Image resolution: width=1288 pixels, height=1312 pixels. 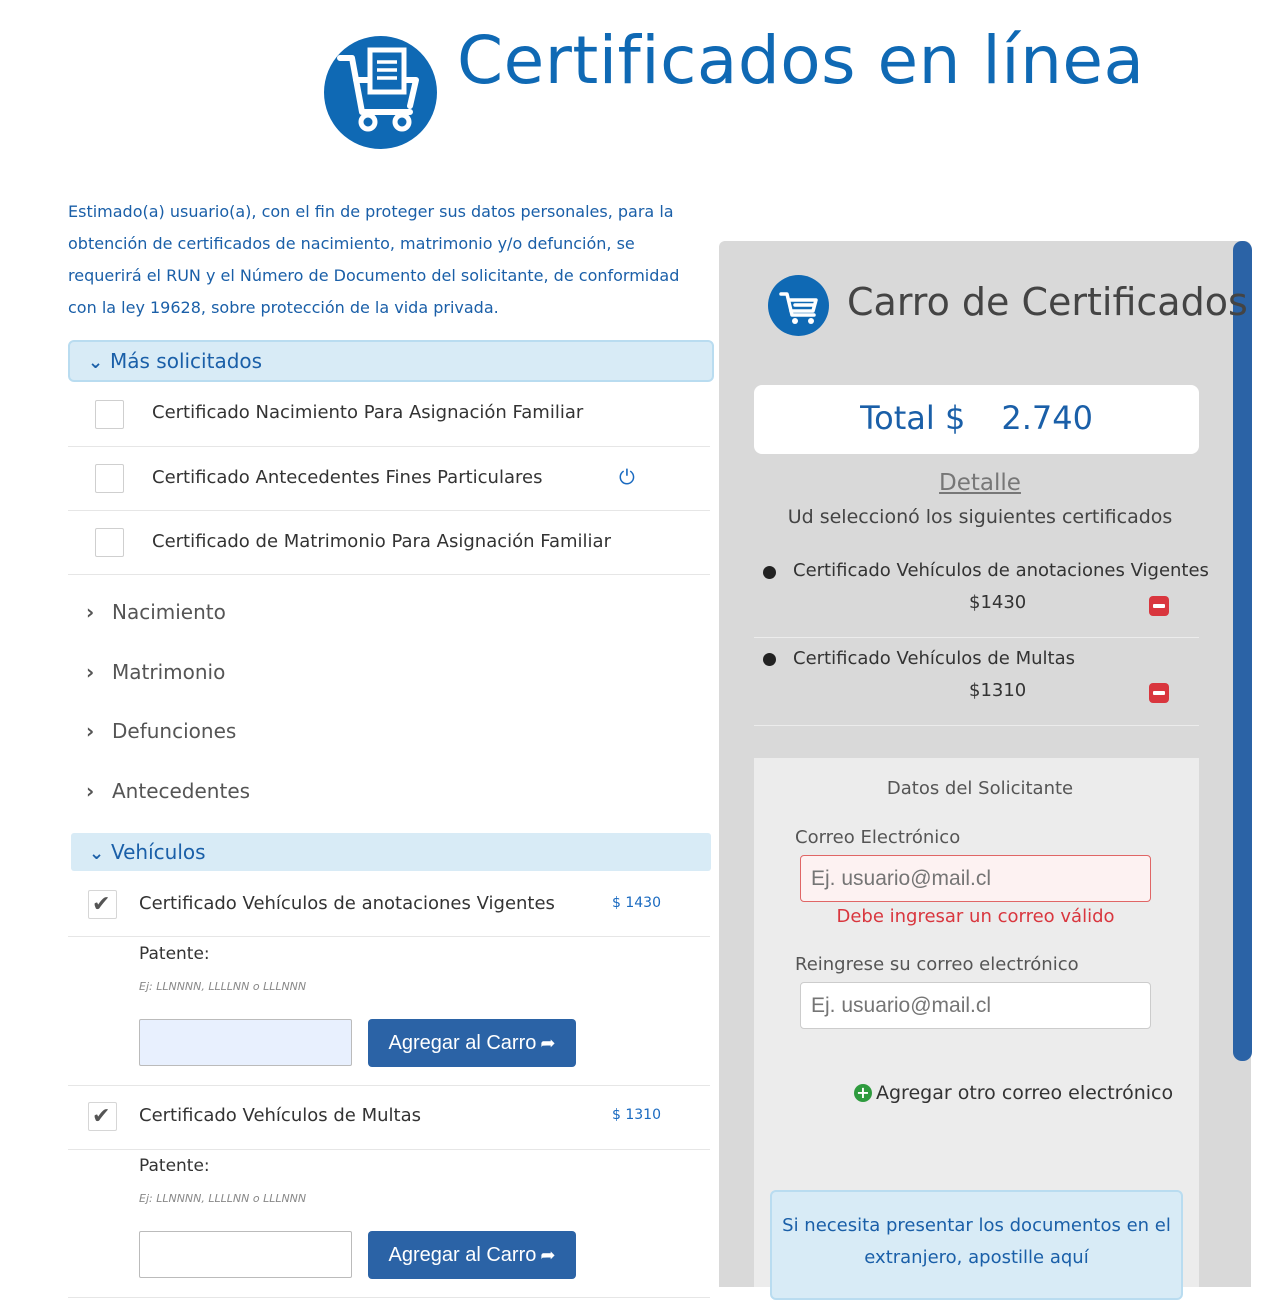 What do you see at coordinates (975, 916) in the screenshot?
I see `email-error: Debe ingresar un correo válido` at bounding box center [975, 916].